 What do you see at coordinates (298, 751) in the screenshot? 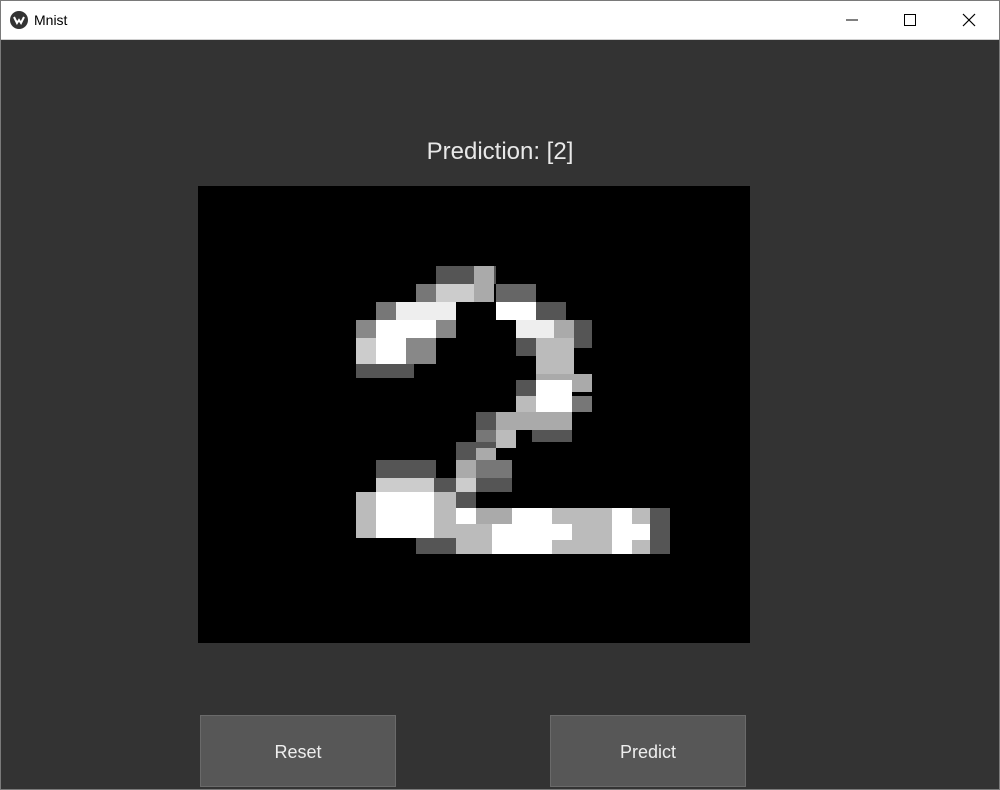
I see `reset-button: Reset` at bounding box center [298, 751].